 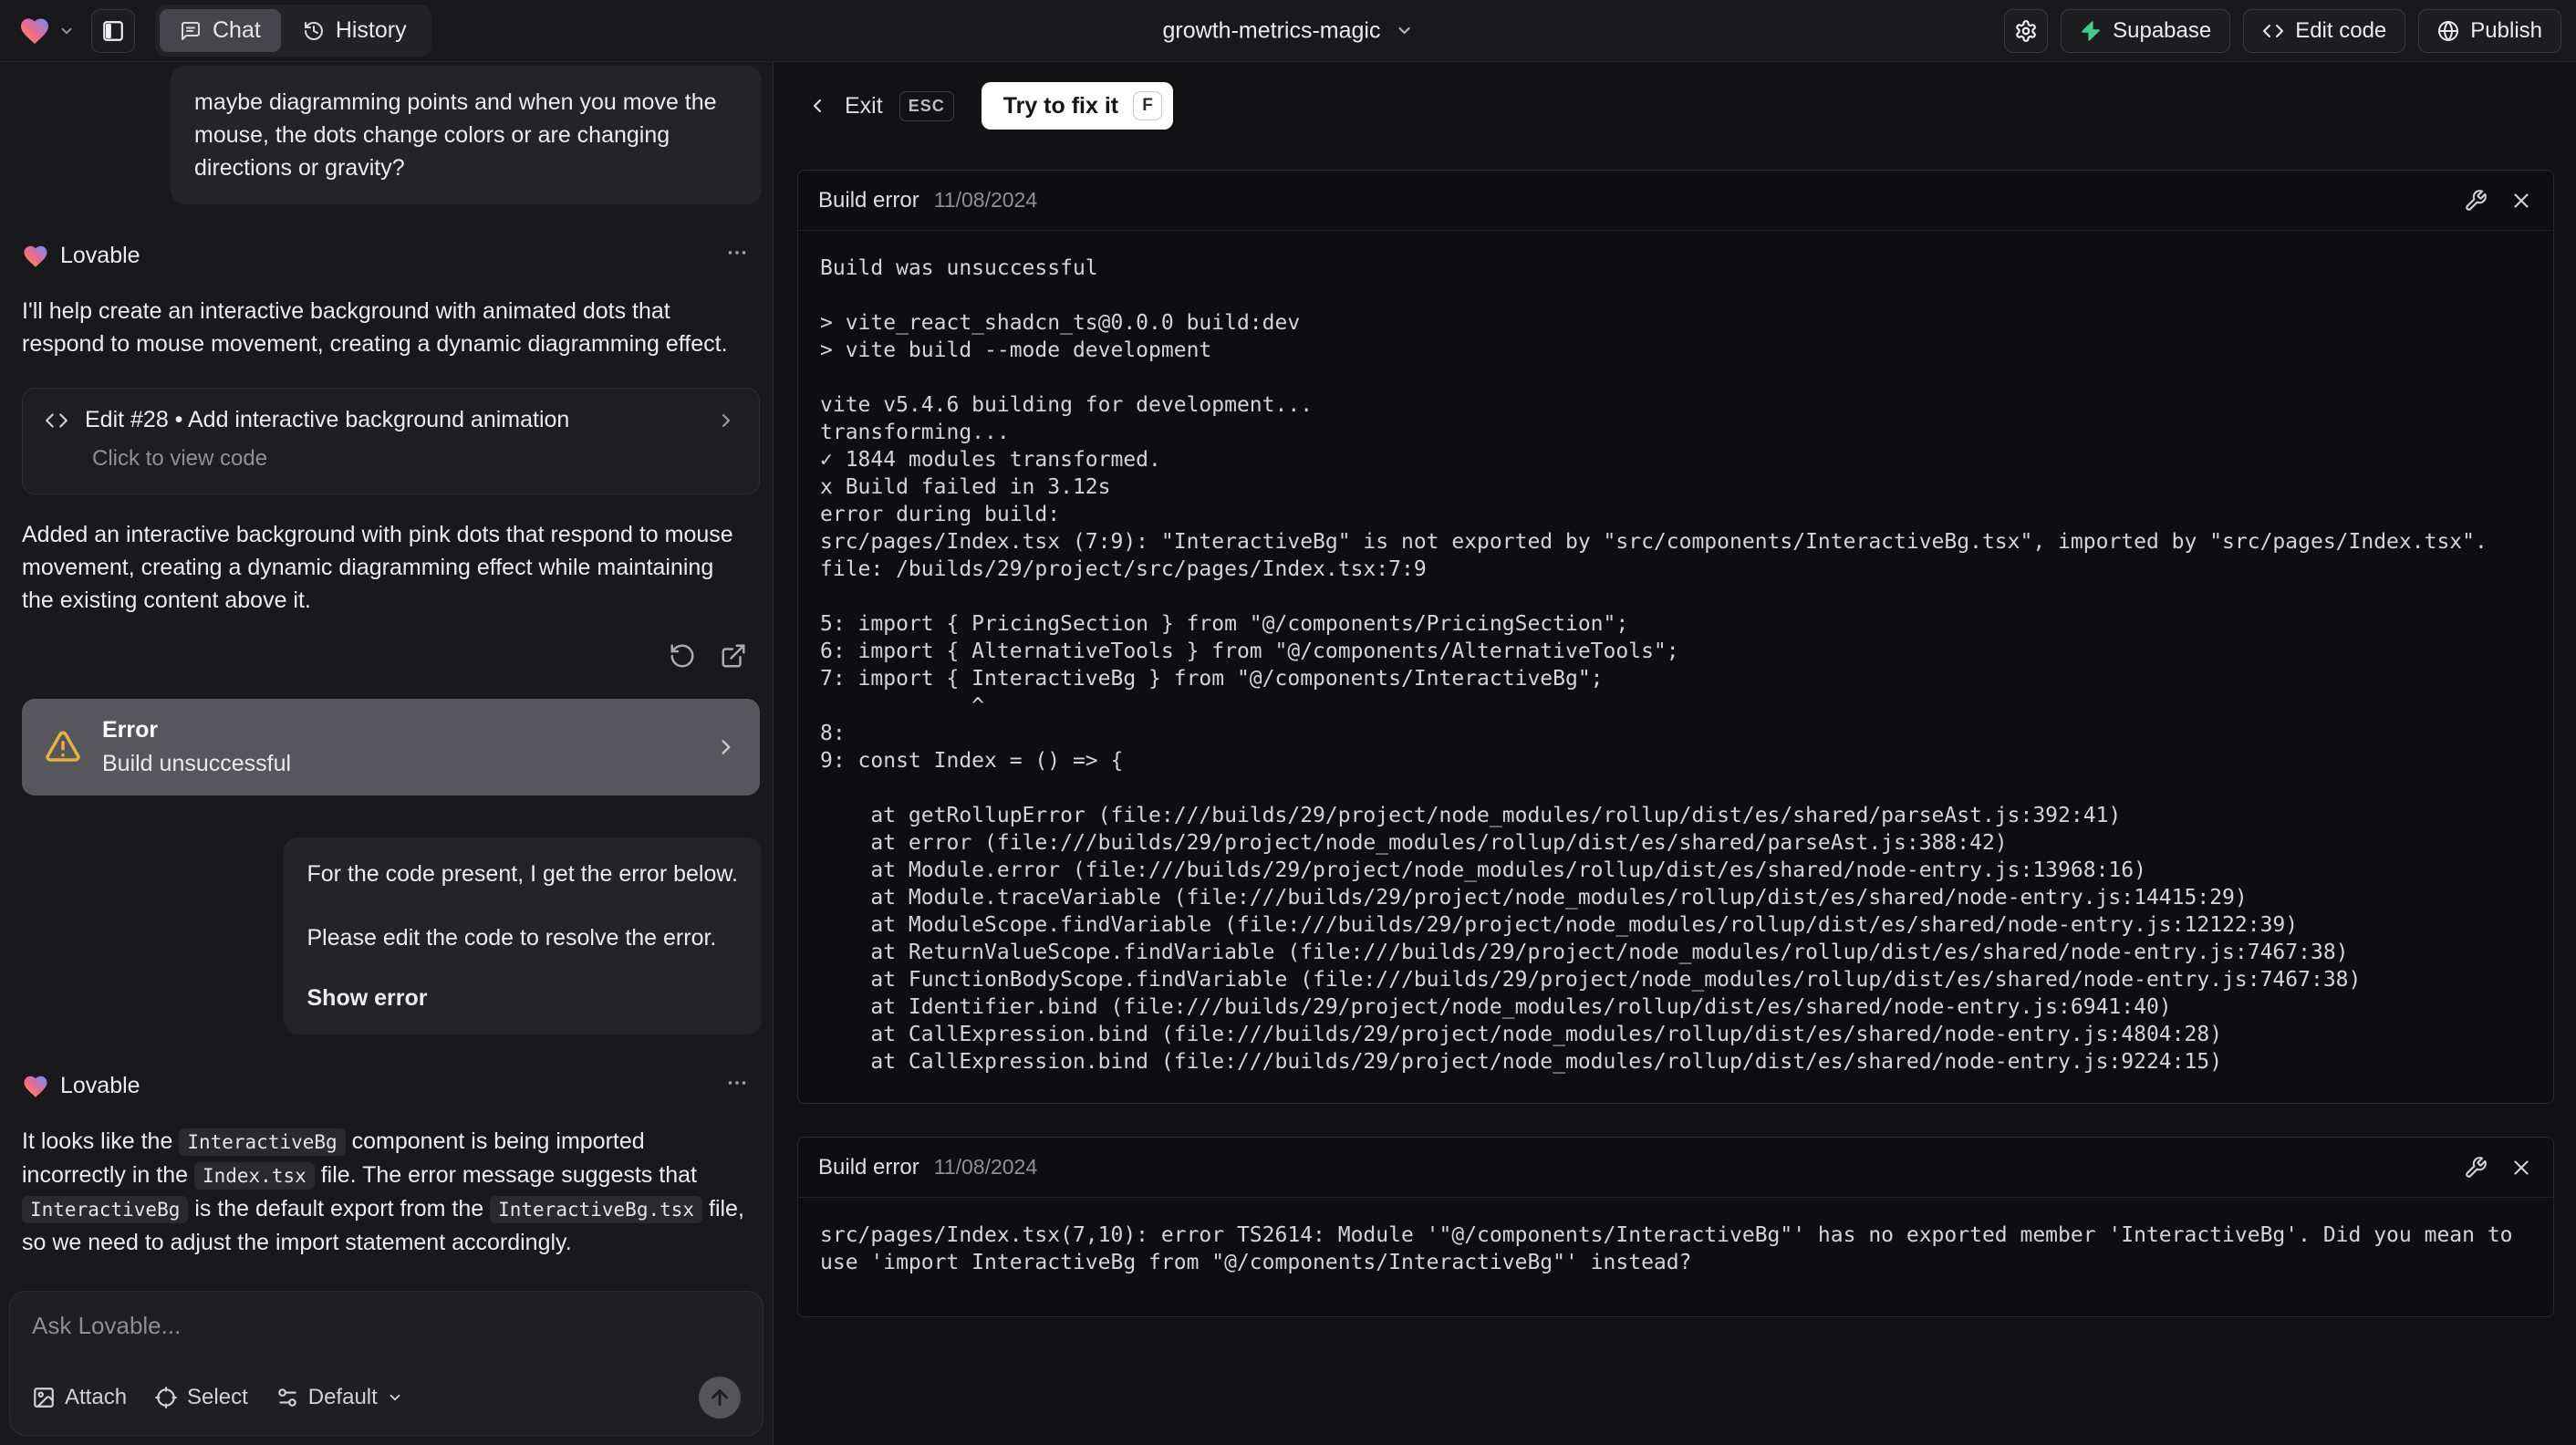 I want to click on select-element-button: Select, so click(x=201, y=1397).